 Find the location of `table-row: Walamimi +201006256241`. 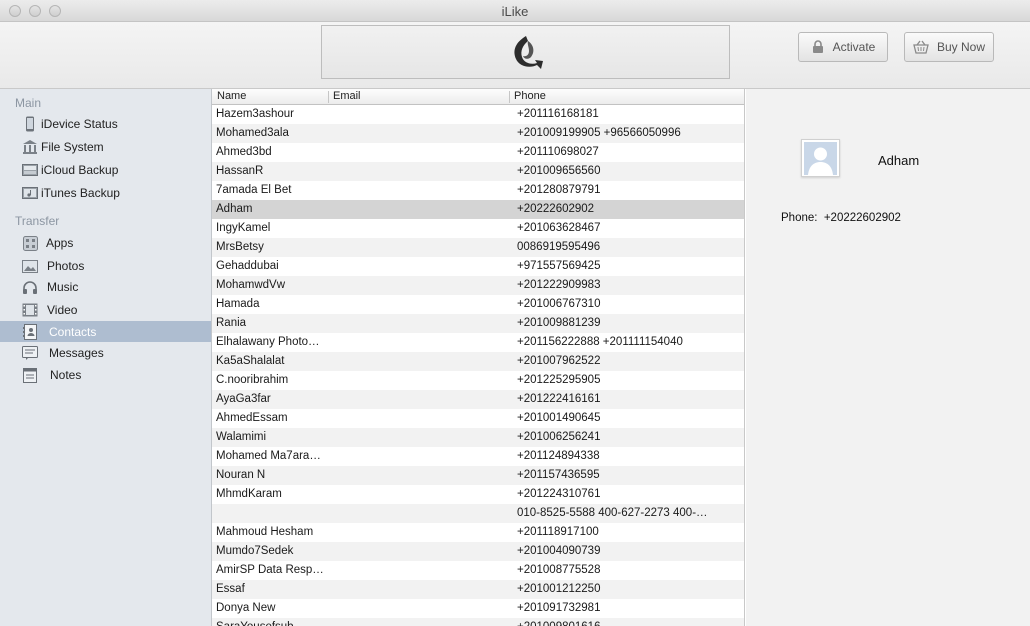

table-row: Walamimi +201006256241 is located at coordinates (478, 437).